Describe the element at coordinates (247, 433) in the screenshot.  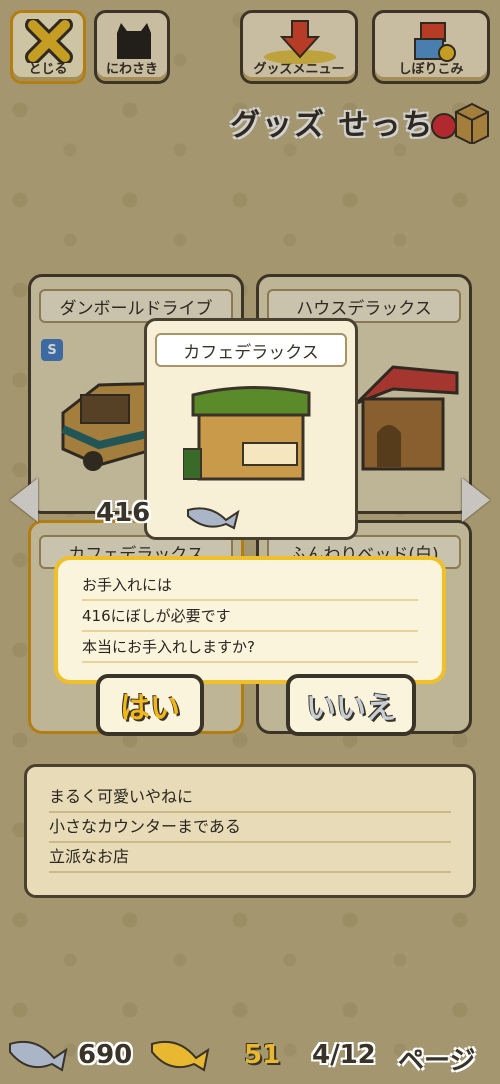
I see `cafe-icon` at that location.